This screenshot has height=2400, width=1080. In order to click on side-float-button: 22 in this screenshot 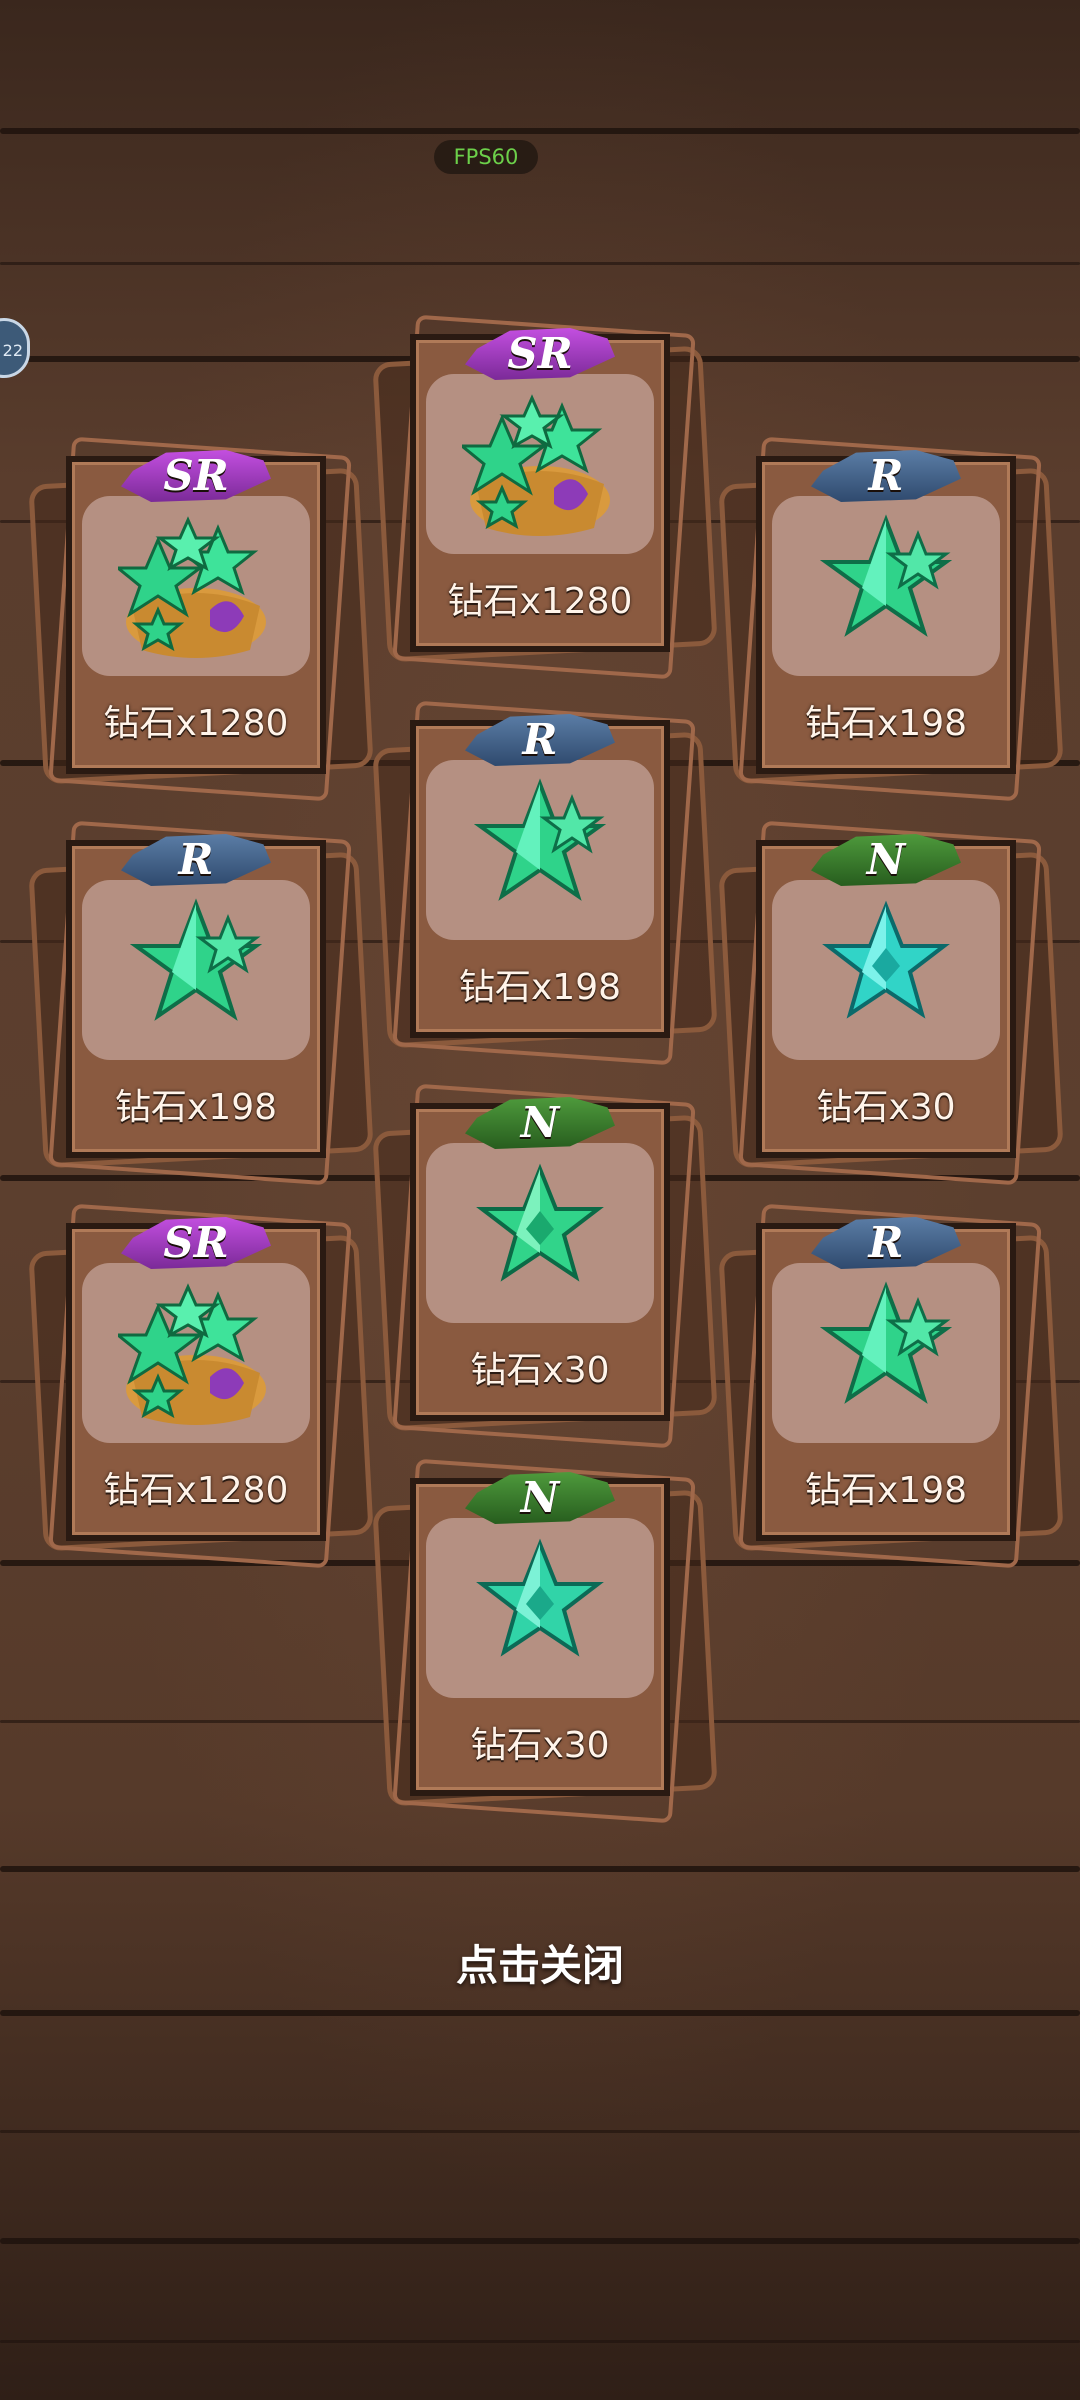, I will do `click(15, 348)`.